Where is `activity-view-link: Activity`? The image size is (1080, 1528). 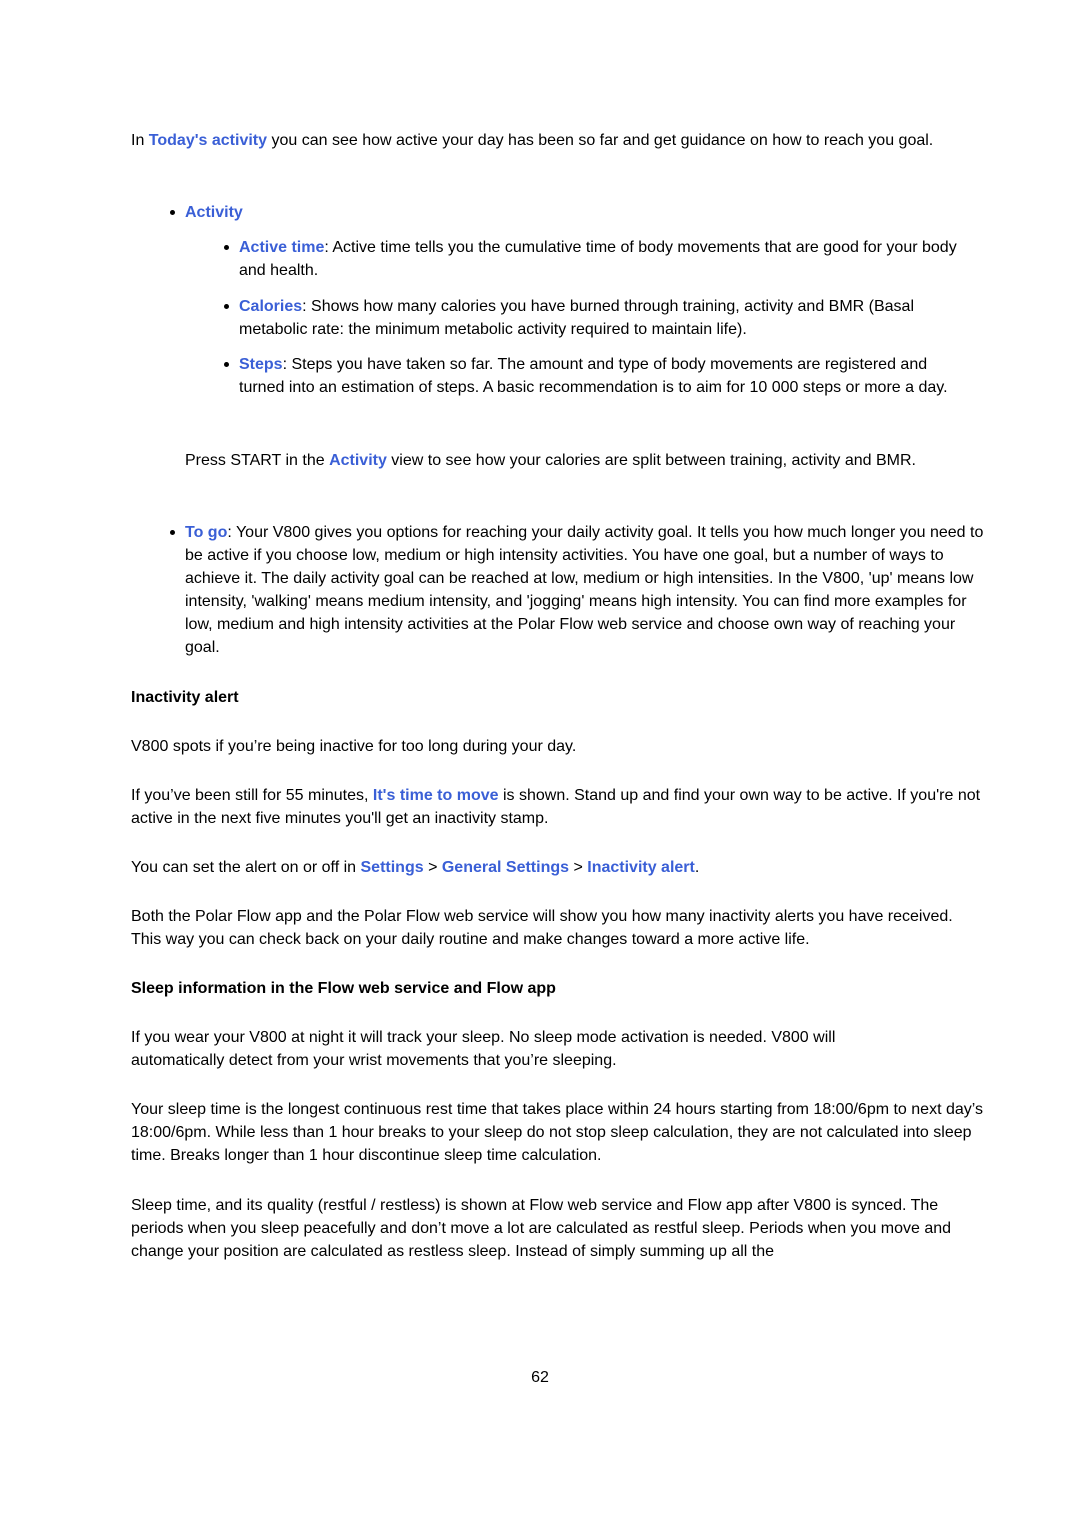 activity-view-link: Activity is located at coordinates (358, 460).